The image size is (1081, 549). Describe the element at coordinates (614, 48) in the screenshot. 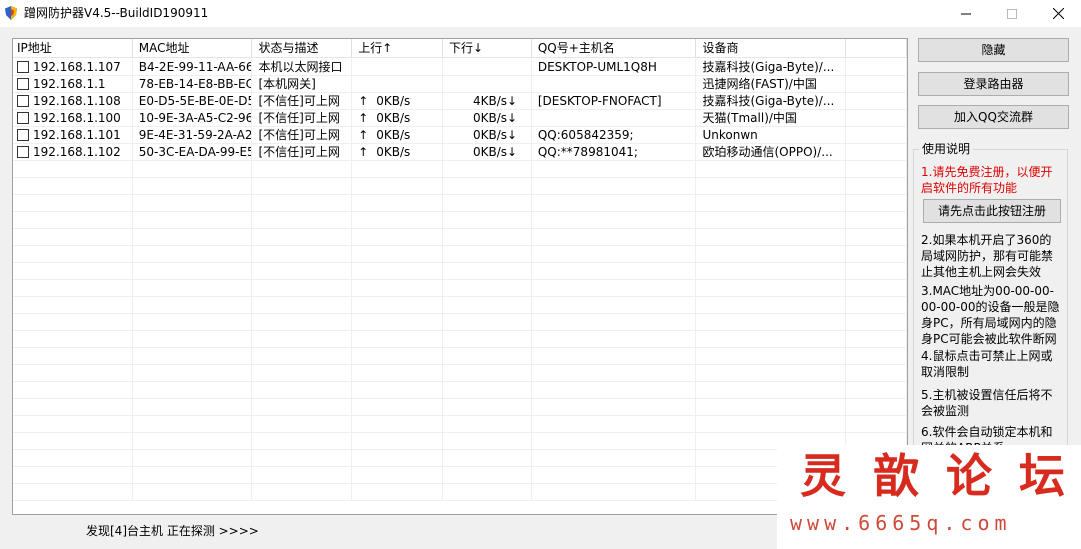

I see `column-header-host: QQ号+主机名` at that location.